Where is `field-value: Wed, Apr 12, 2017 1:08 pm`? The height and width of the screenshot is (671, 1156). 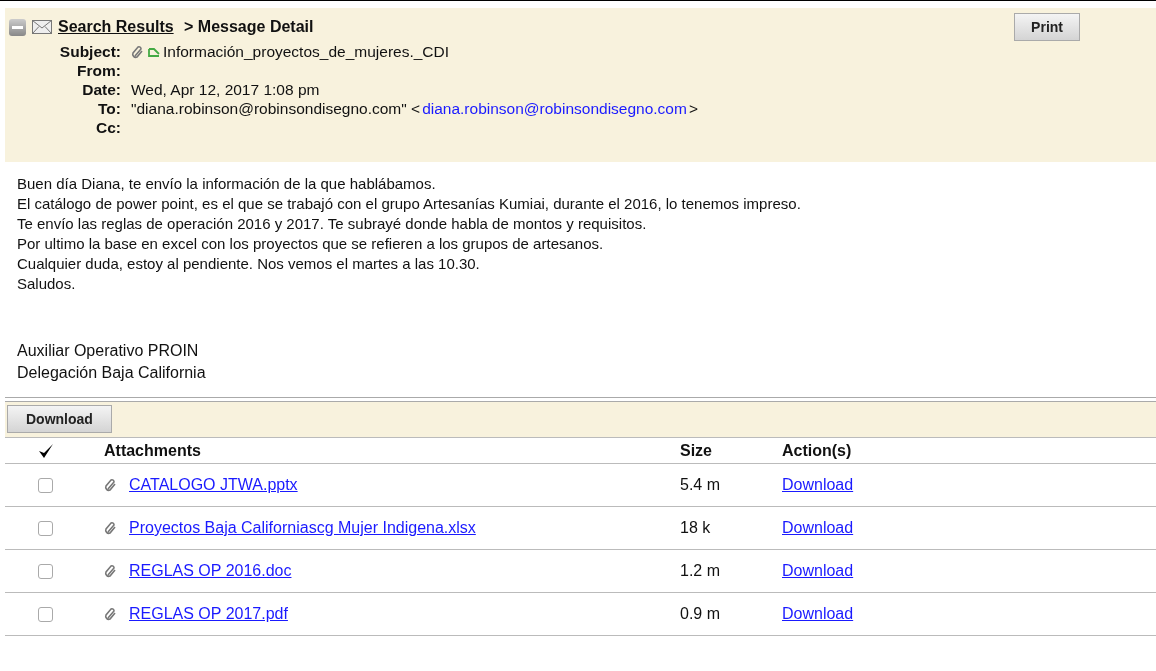
field-value: Wed, Apr 12, 2017 1:08 pm is located at coordinates (225, 89).